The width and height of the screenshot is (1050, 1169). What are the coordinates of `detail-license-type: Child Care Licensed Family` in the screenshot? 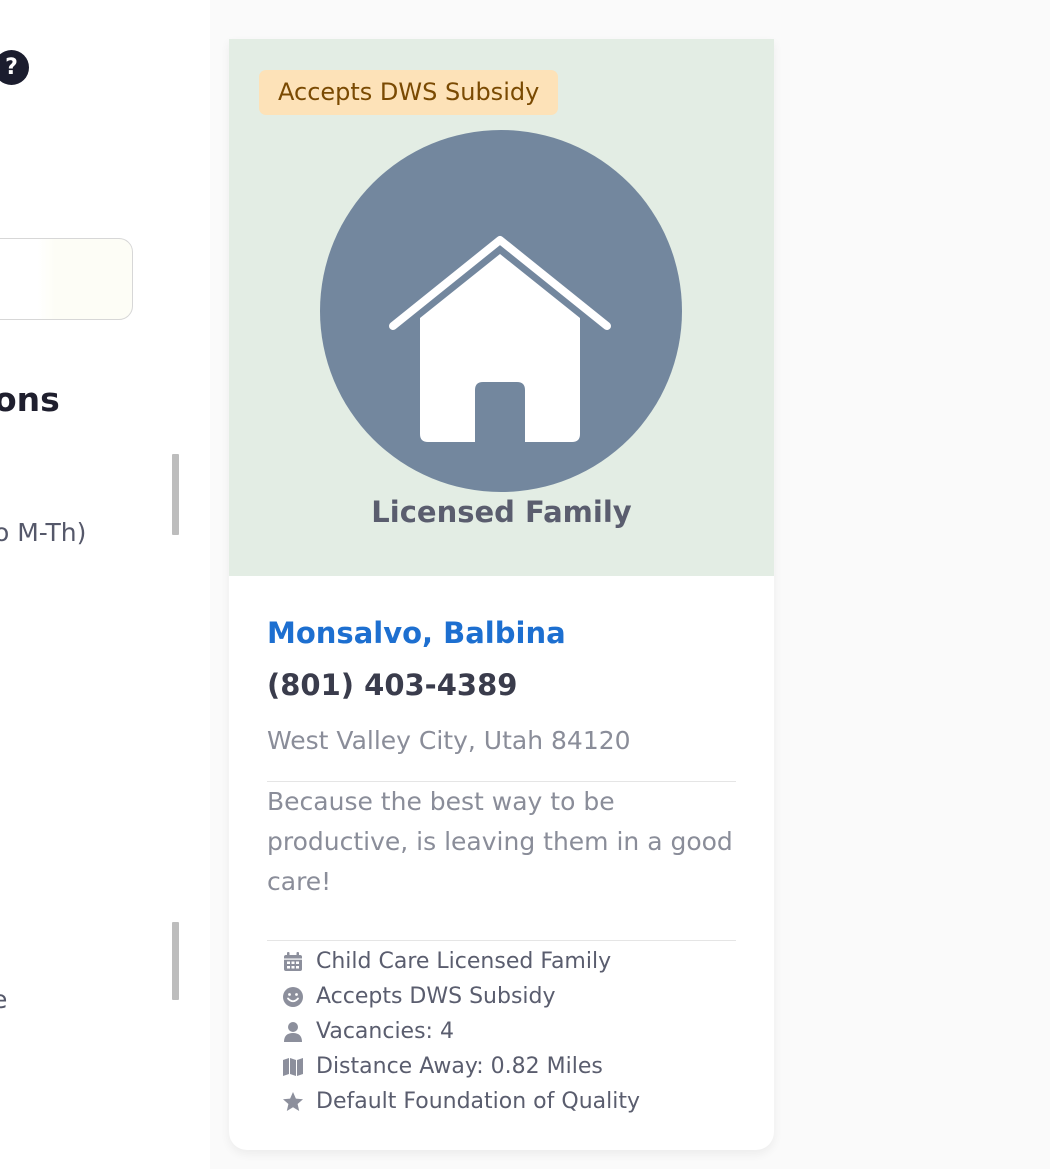 It's located at (461, 961).